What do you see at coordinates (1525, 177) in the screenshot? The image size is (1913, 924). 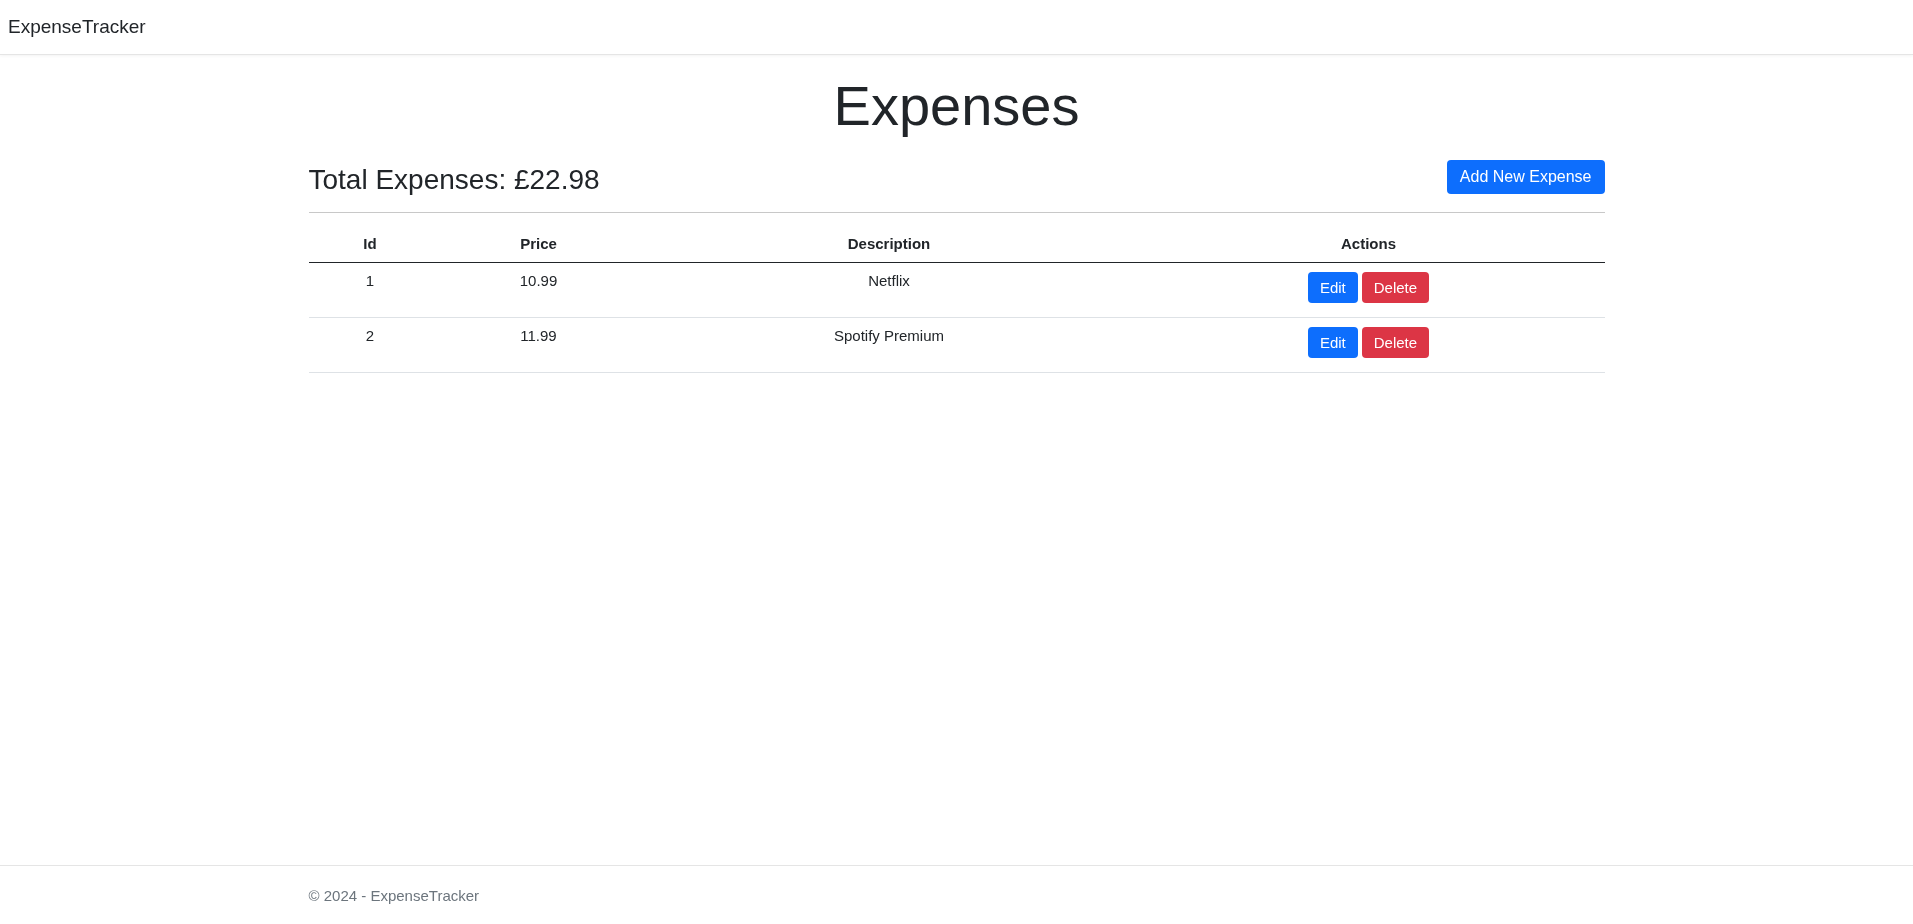 I see `add-expense-button: Add New Expense` at bounding box center [1525, 177].